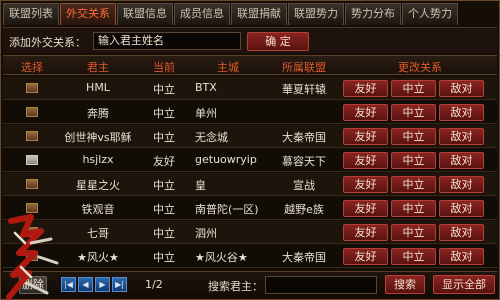 This screenshot has height=300, width=500. What do you see at coordinates (206, 113) in the screenshot?
I see `row-city: 单州` at bounding box center [206, 113].